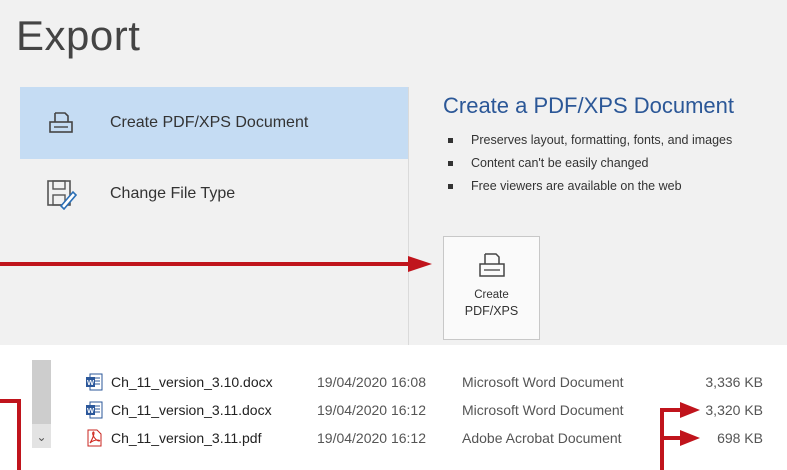 This screenshot has height=470, width=787. What do you see at coordinates (734, 382) in the screenshot?
I see `file-size: 3,336 KB` at bounding box center [734, 382].